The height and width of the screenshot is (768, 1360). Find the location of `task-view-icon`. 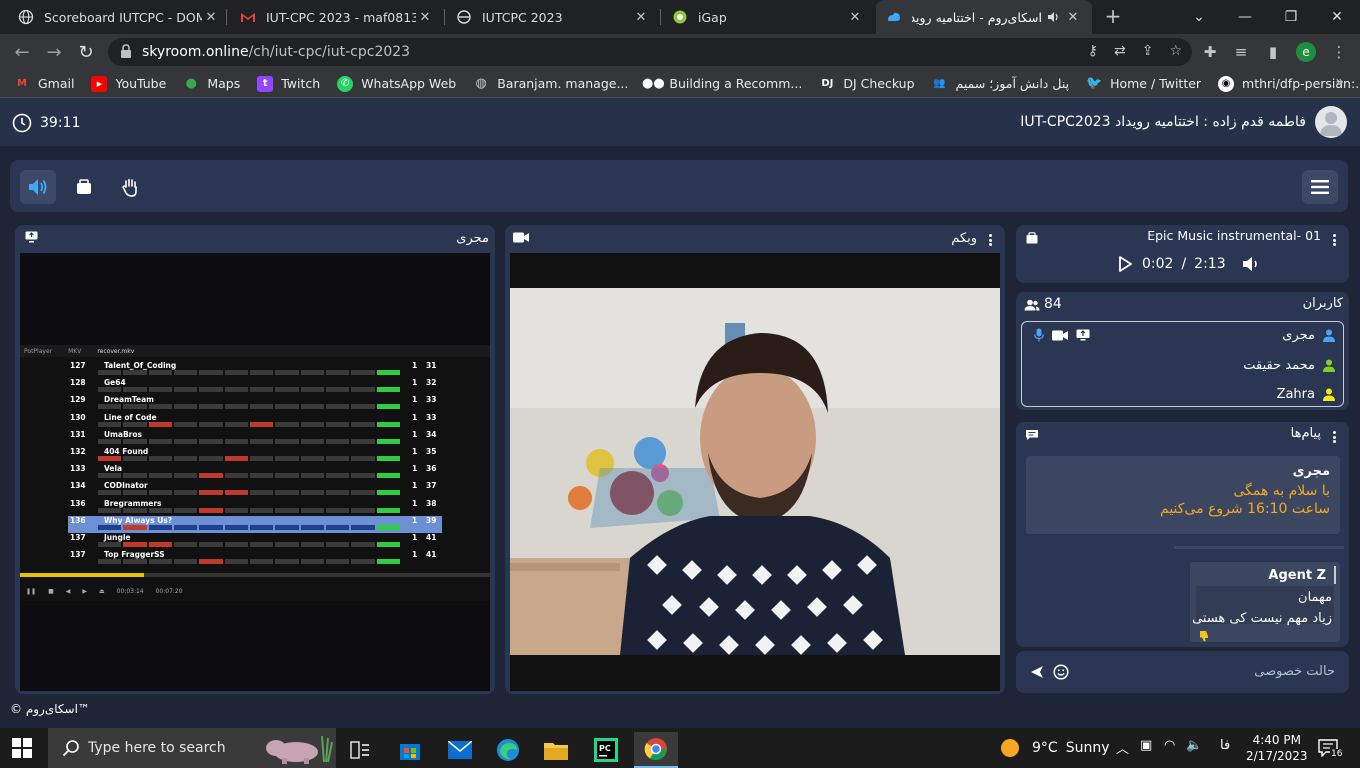

task-view-icon is located at coordinates (360, 750).